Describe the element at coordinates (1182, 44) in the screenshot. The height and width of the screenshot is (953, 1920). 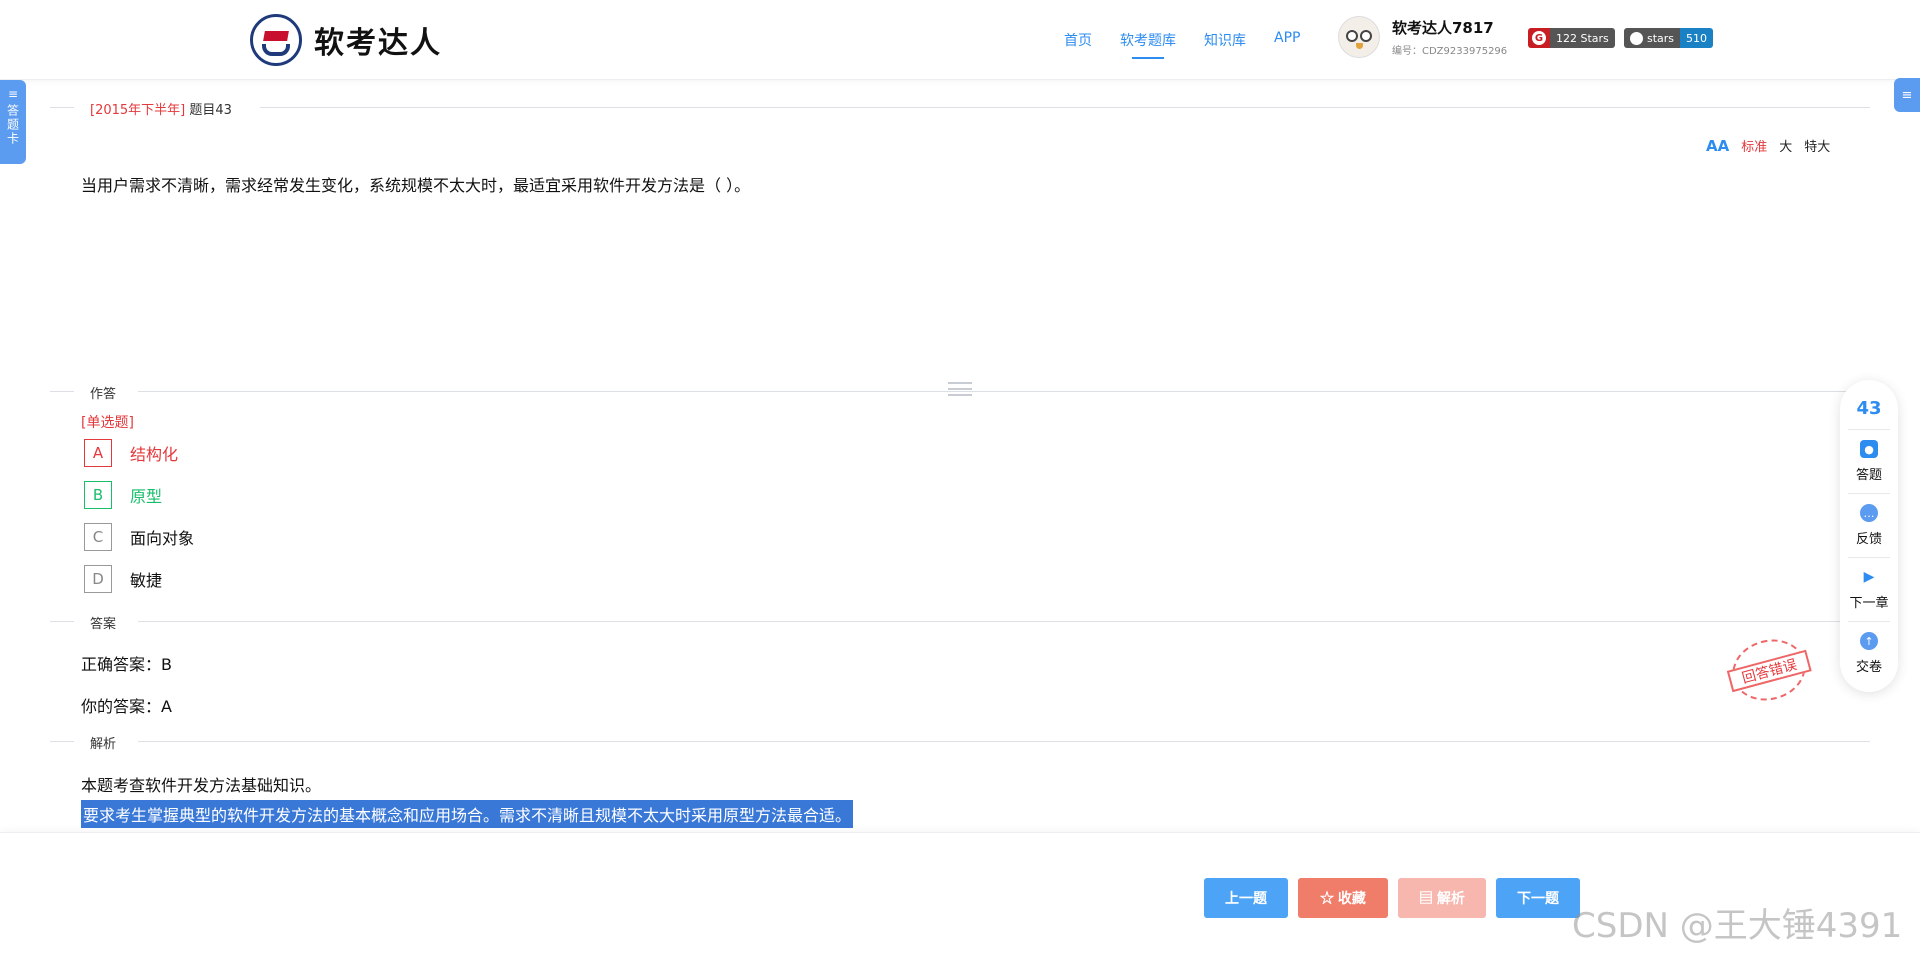
I see `main-nav: 首页 软考题库 知识库 APP` at that location.